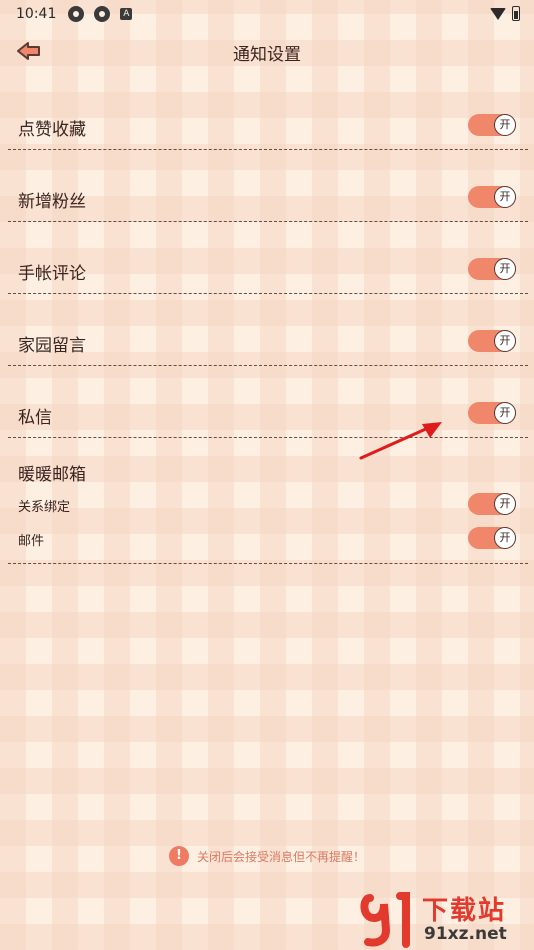 The image size is (534, 950). What do you see at coordinates (267, 276) in the screenshot?
I see `setting-row-comments: 手帐评论 开` at bounding box center [267, 276].